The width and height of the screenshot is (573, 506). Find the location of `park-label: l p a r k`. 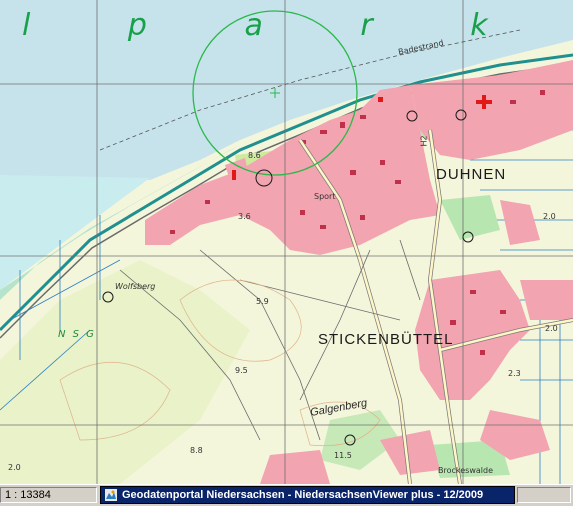

park-label: l p a r k is located at coordinates (277, 25).